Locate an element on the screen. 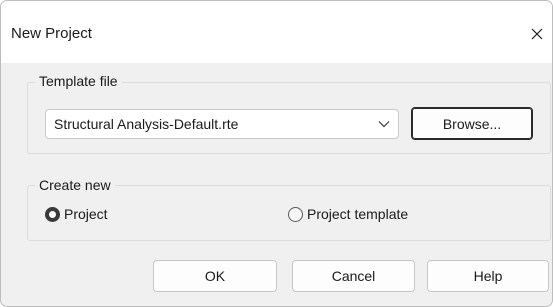  chevron-down-icon is located at coordinates (384, 124).